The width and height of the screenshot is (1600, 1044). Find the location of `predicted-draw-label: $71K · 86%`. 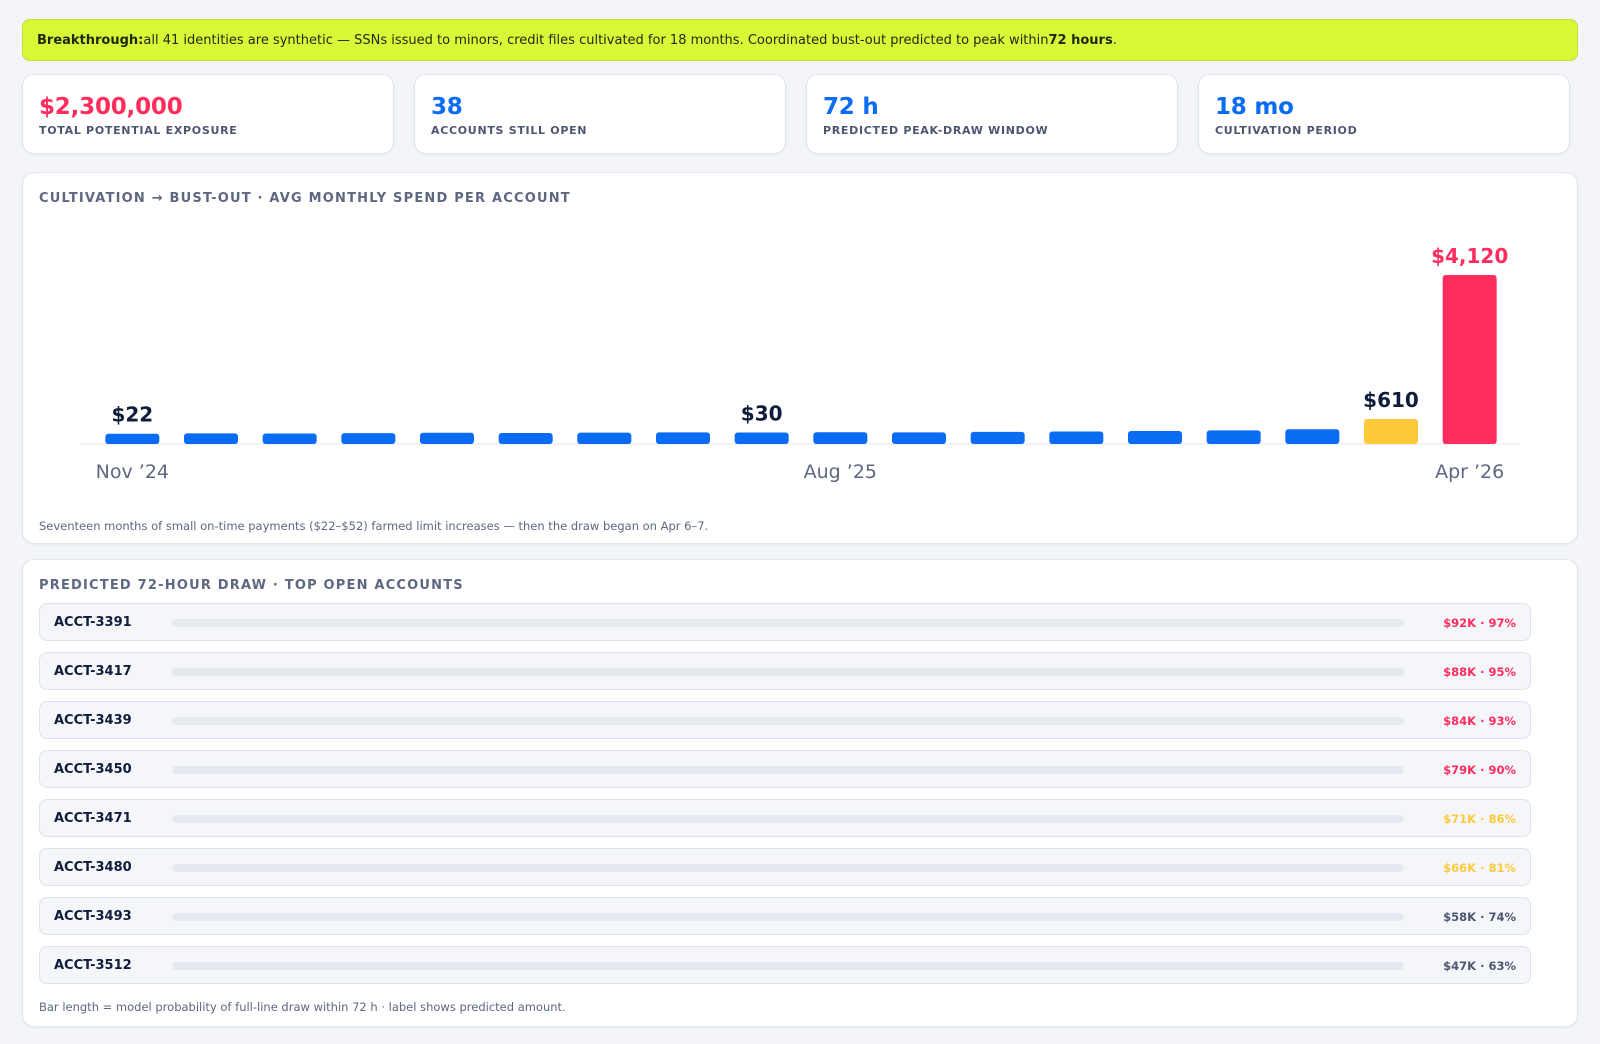

predicted-draw-label: $71K · 86% is located at coordinates (1479, 819).